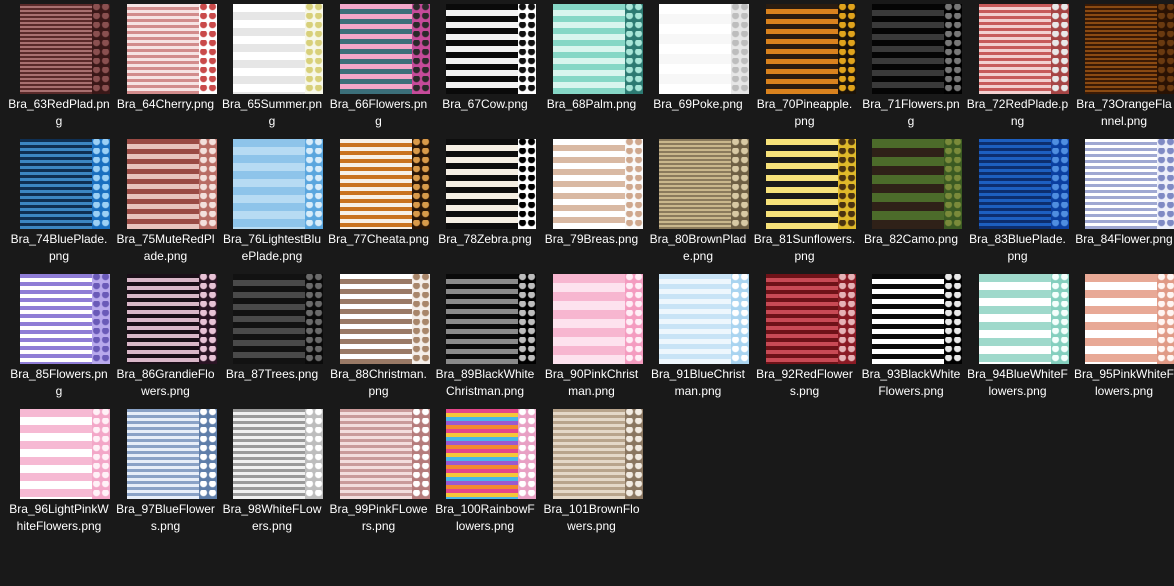 Image resolution: width=1174 pixels, height=586 pixels. Describe the element at coordinates (917, 319) in the screenshot. I see `black-white-flowers-stripe-thumbnail-icon` at that location.